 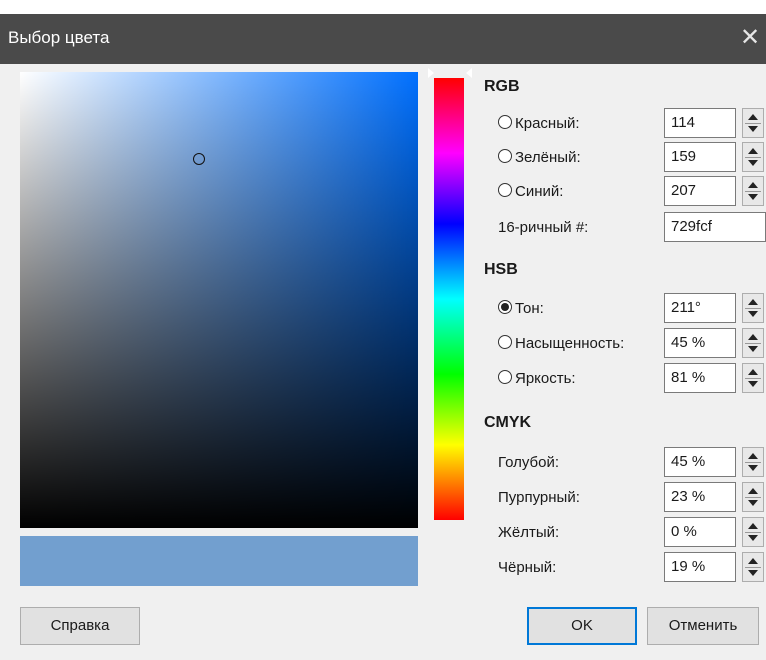 I want to click on blue-spinner, so click(x=753, y=191).